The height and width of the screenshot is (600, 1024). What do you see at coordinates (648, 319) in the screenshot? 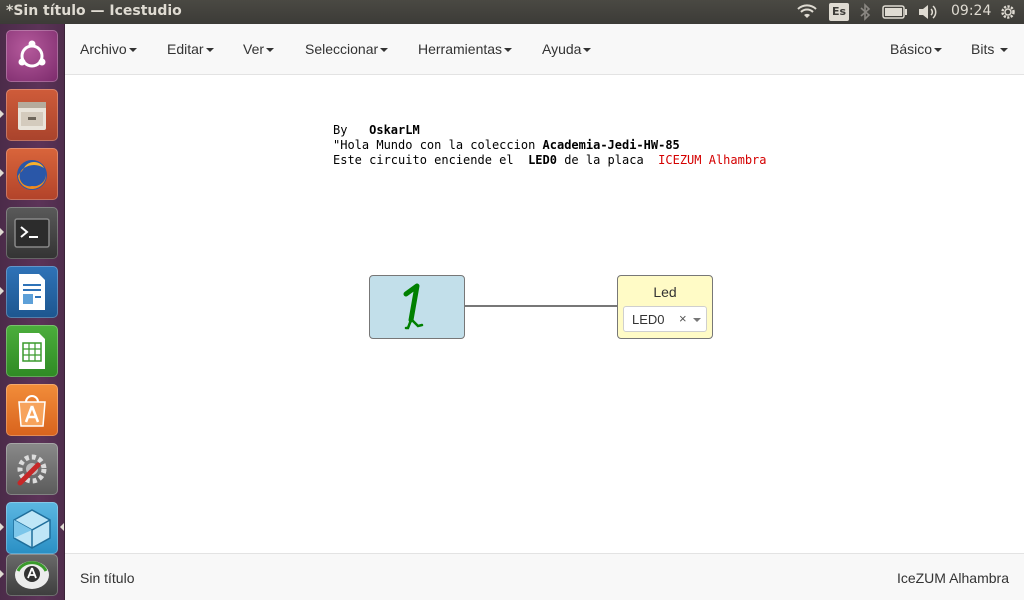
I see `led-pin-value: LED0` at bounding box center [648, 319].